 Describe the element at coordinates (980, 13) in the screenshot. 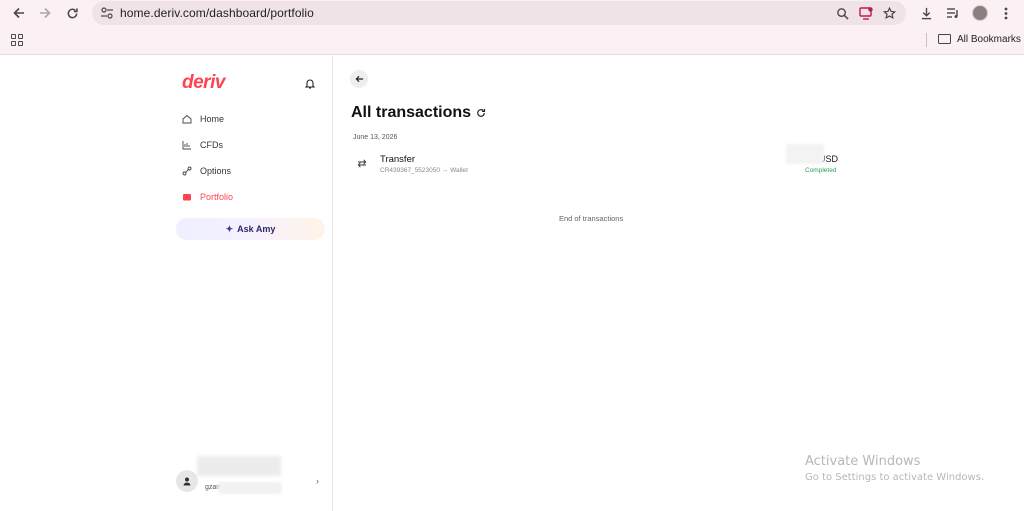

I see `profile-avatar-icon` at that location.